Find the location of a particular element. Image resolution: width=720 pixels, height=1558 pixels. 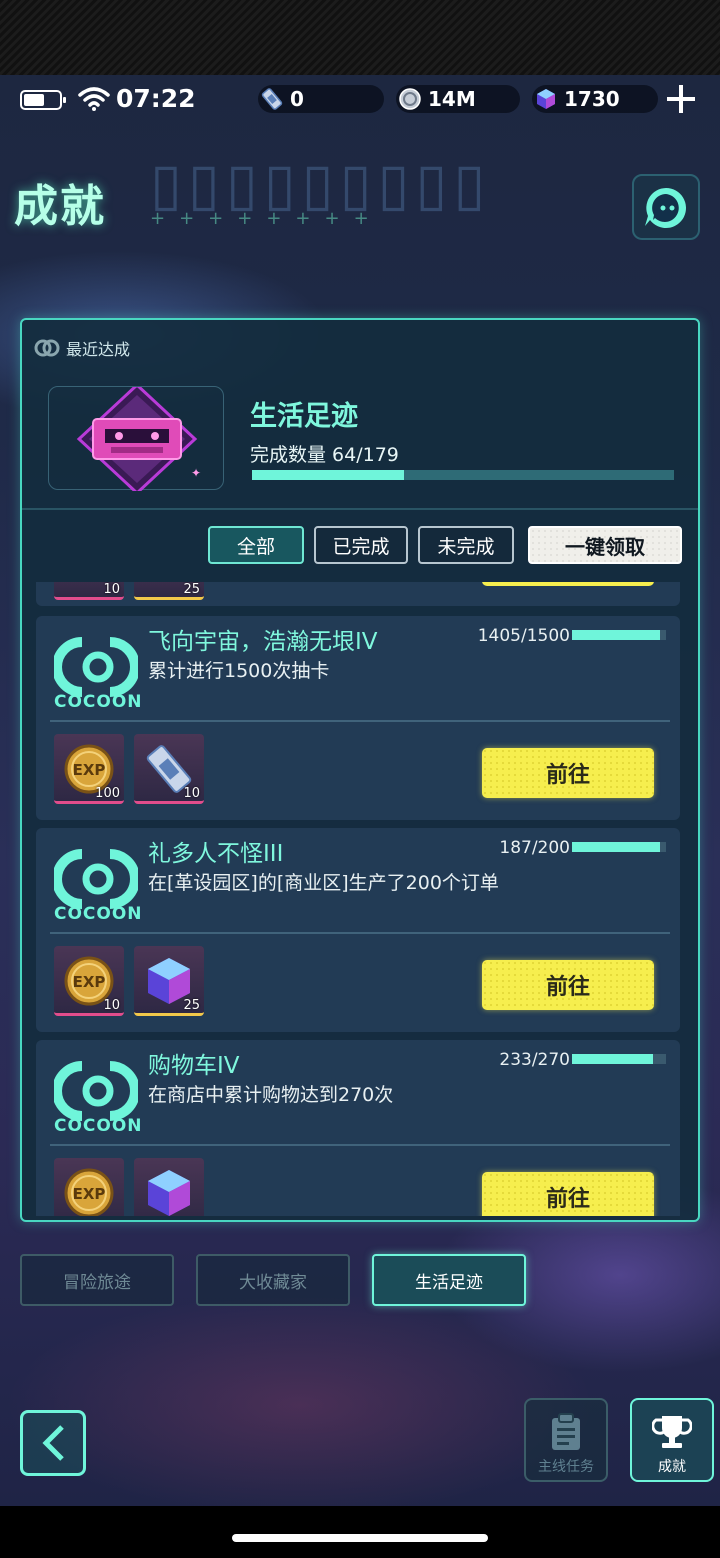

reward-exp: EXP 100 is located at coordinates (89, 769).